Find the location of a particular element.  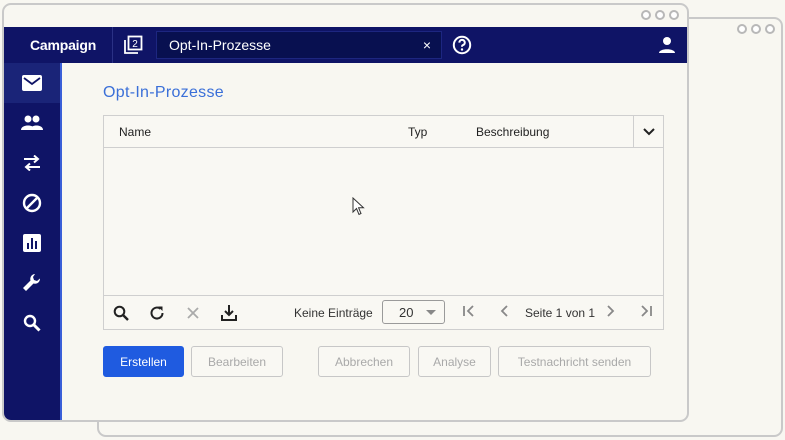

caret-down-icon is located at coordinates (431, 312).